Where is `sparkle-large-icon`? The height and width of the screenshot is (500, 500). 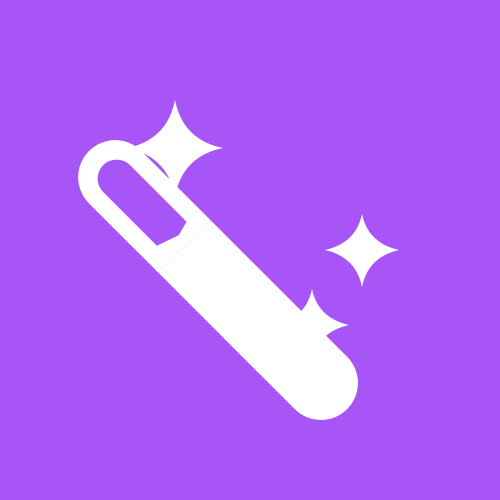 sparkle-large-icon is located at coordinates (175, 148).